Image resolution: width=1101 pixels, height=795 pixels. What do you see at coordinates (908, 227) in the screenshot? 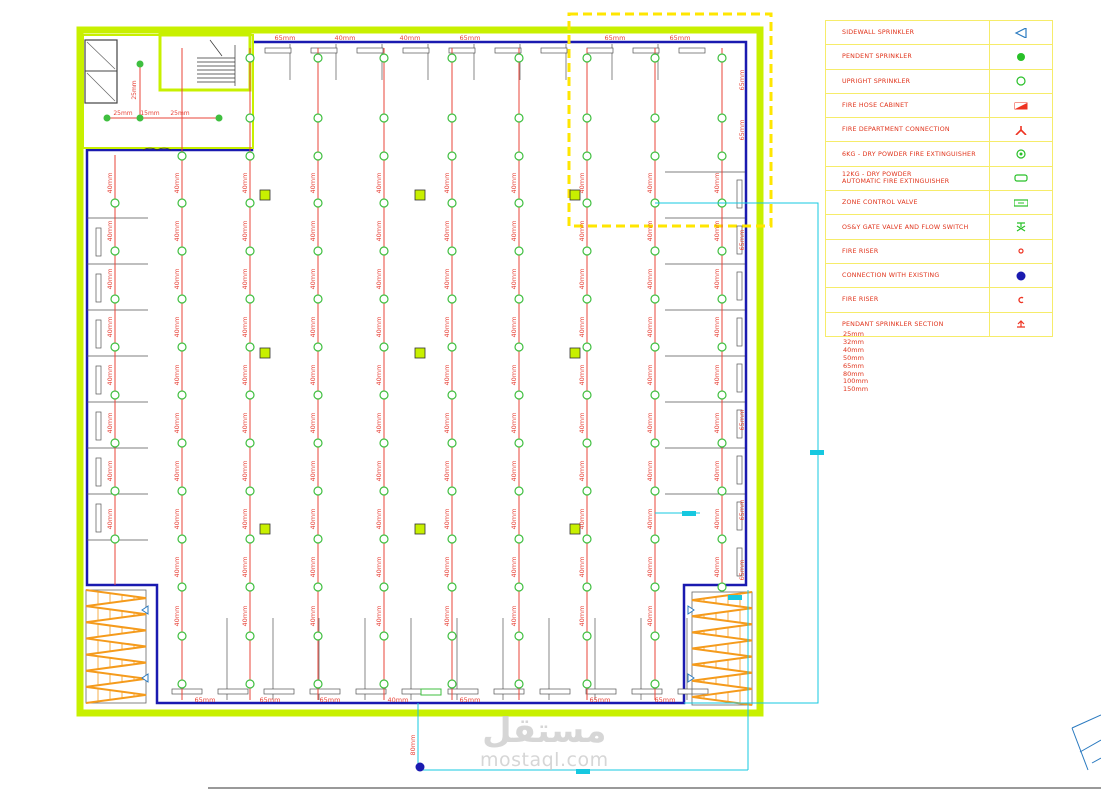
I see `legend-label: OS&Y GATE VALVE AND FLOW SWITCH` at bounding box center [908, 227].